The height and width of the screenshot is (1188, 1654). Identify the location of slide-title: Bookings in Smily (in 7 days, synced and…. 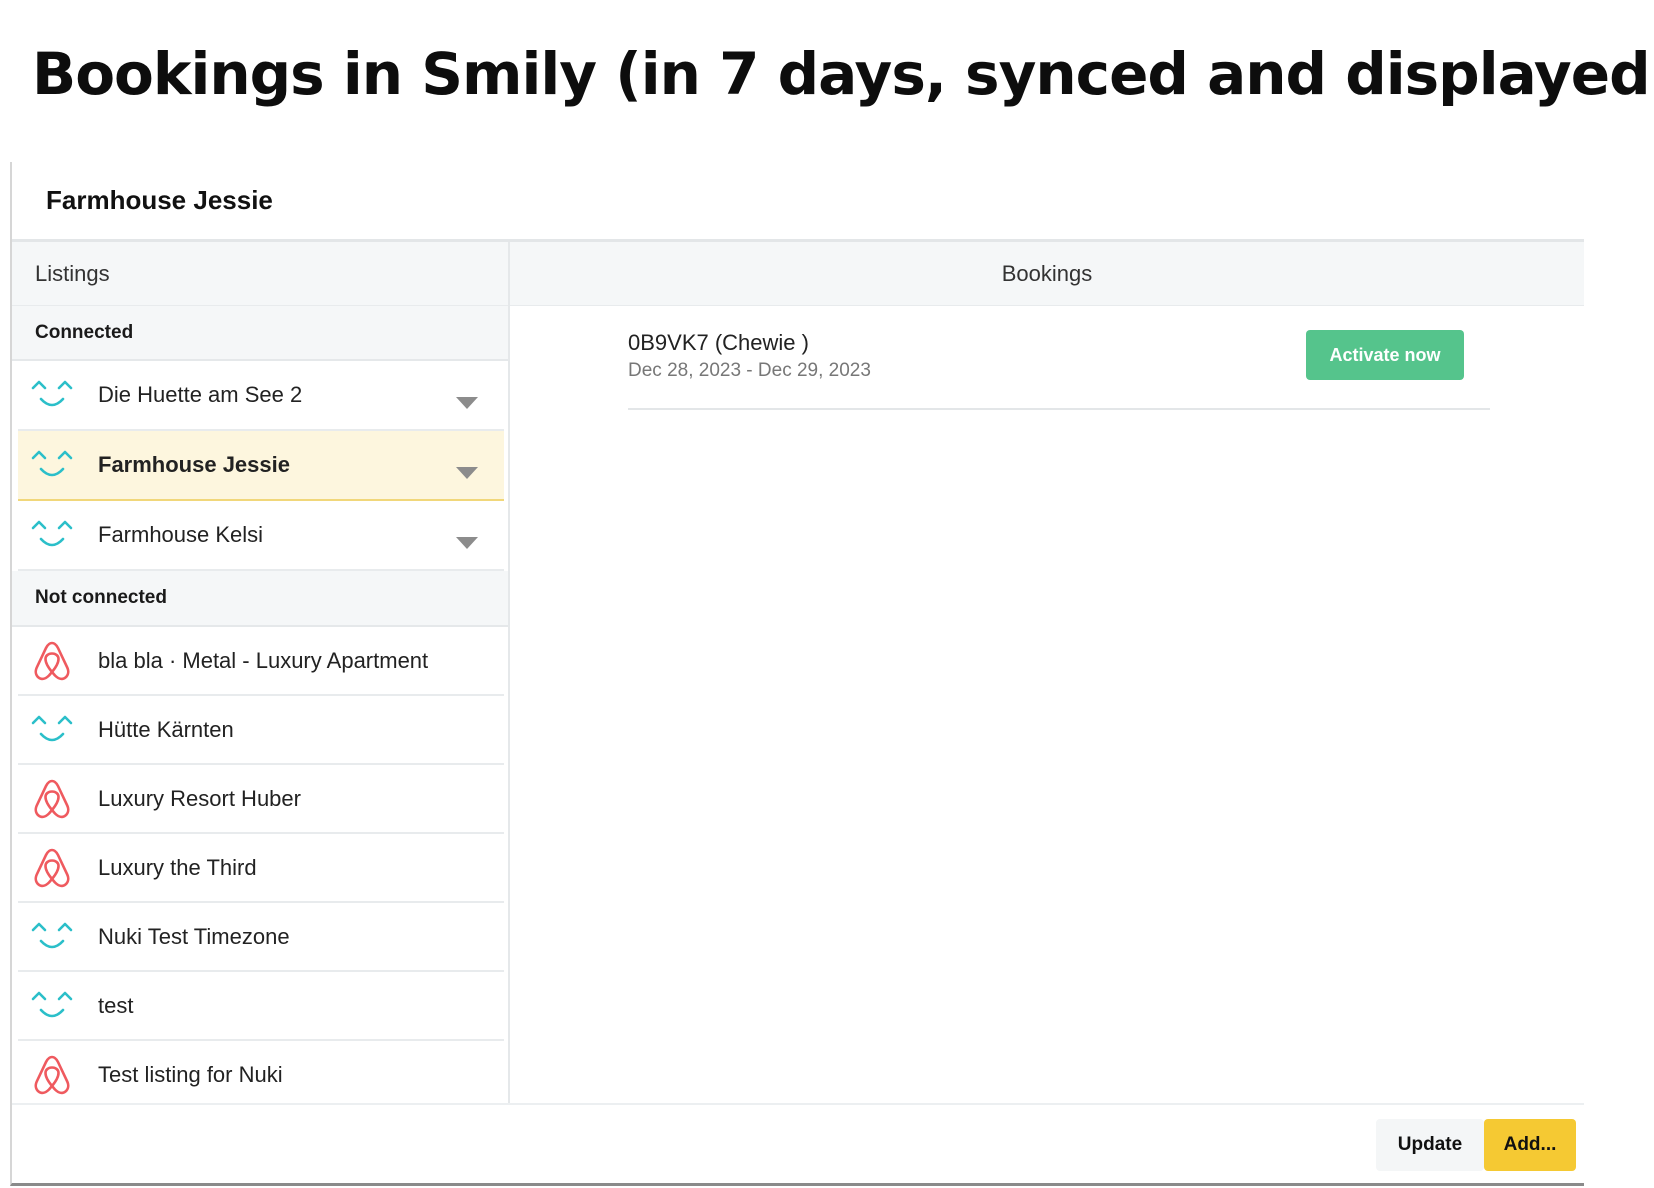
(843, 74).